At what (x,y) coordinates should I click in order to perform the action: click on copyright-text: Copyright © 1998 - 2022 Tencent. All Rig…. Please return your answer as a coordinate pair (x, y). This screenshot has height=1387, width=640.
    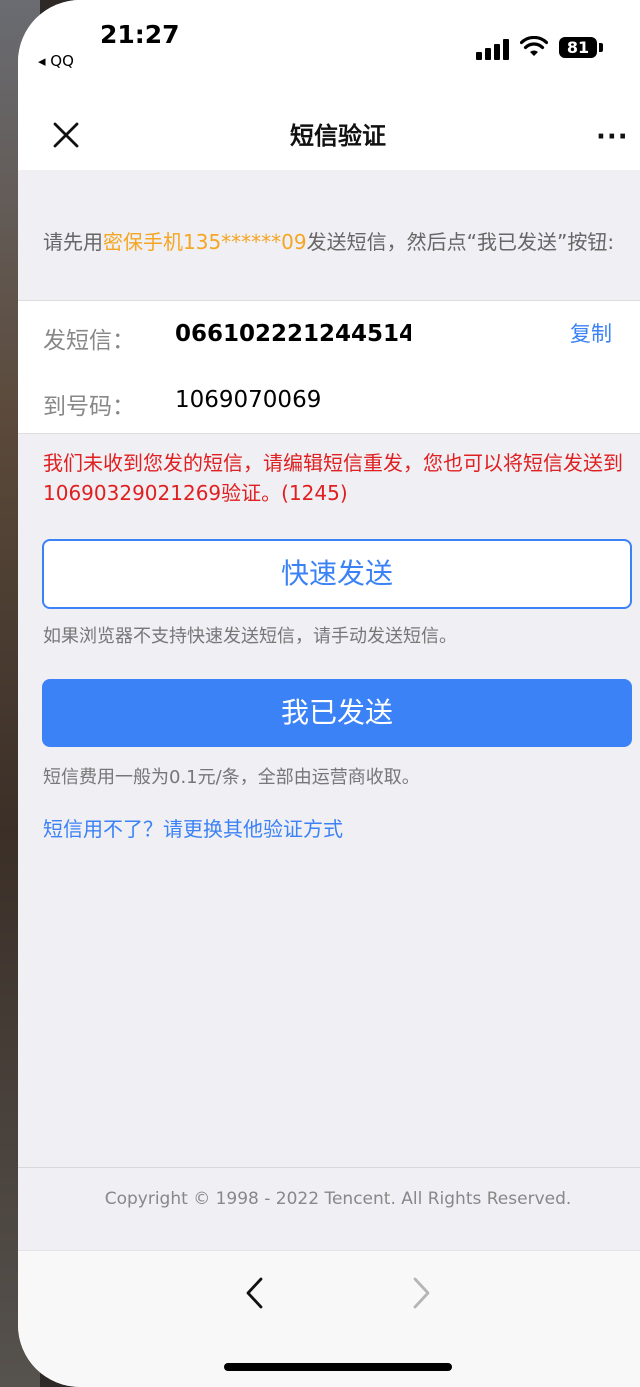
    Looking at the image, I should click on (338, 1199).